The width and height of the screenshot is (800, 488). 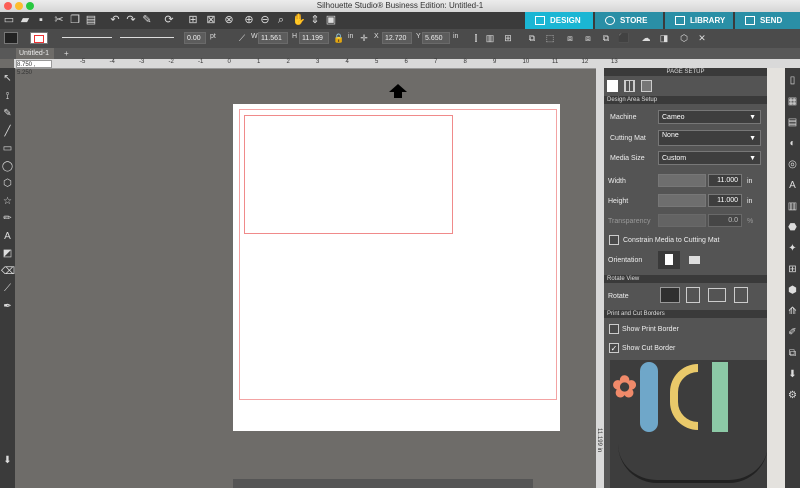 What do you see at coordinates (35, 53) in the screenshot?
I see `tab-untitled-1: Untitled-1` at bounding box center [35, 53].